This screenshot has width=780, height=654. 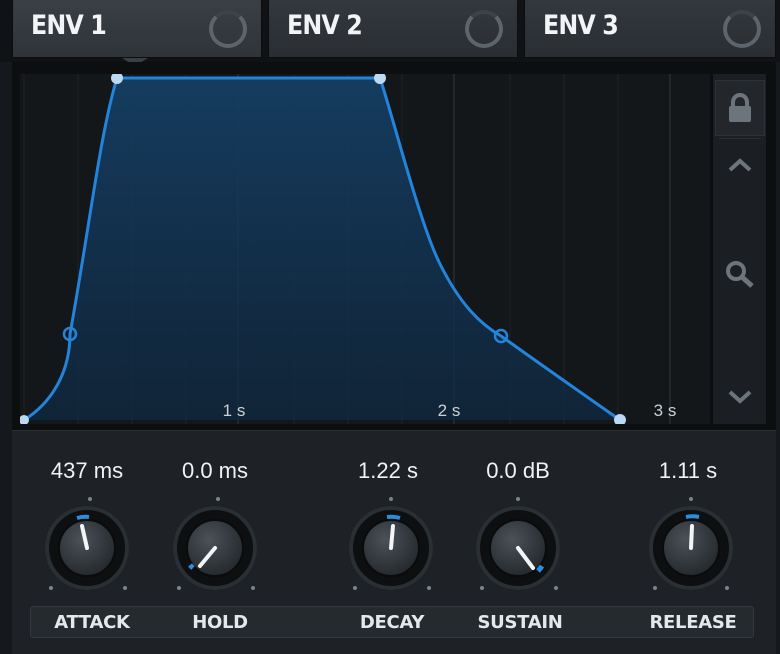 What do you see at coordinates (393, 29) in the screenshot?
I see `tab-env-2: ENV 2` at bounding box center [393, 29].